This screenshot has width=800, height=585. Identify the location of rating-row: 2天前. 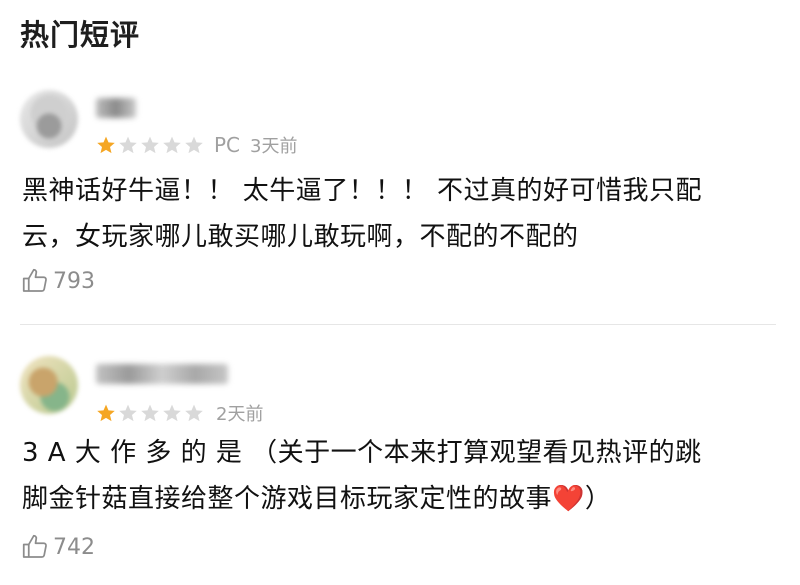
(179, 413).